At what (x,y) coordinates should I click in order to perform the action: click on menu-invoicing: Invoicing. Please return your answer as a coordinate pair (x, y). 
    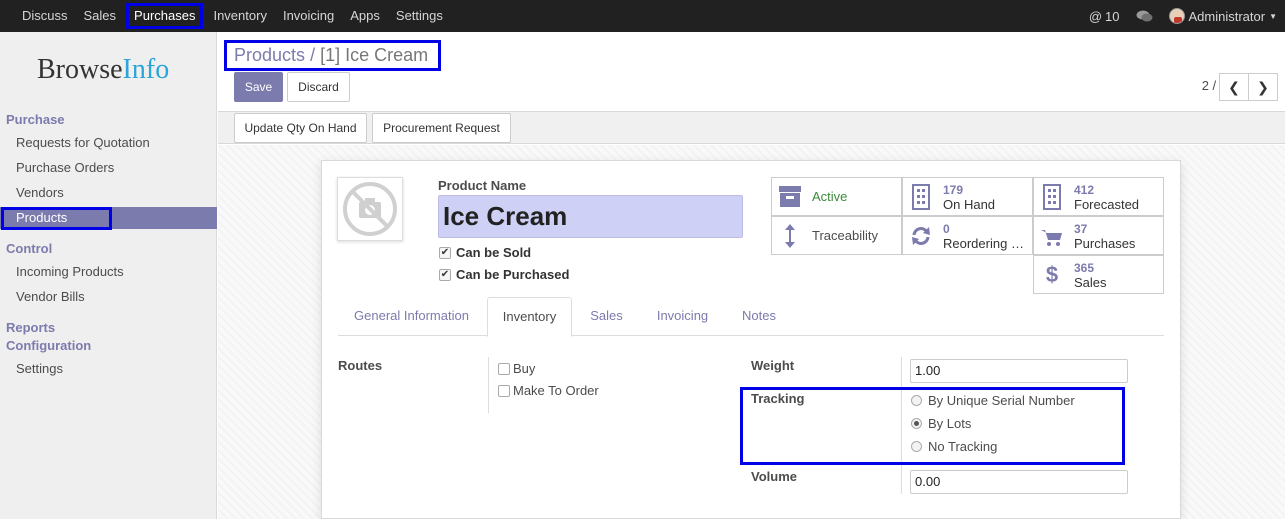
    Looking at the image, I should click on (308, 16).